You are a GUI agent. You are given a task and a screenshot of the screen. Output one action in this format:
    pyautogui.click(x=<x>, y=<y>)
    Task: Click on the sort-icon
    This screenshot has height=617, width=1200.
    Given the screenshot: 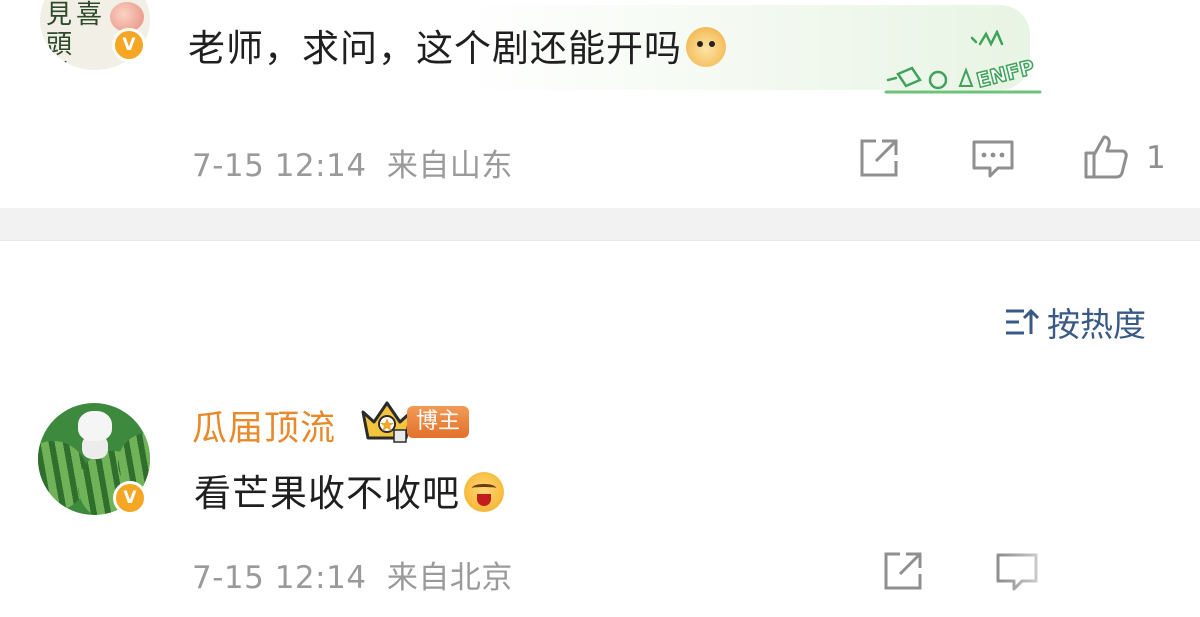 What is the action you would take?
    pyautogui.click(x=1022, y=321)
    